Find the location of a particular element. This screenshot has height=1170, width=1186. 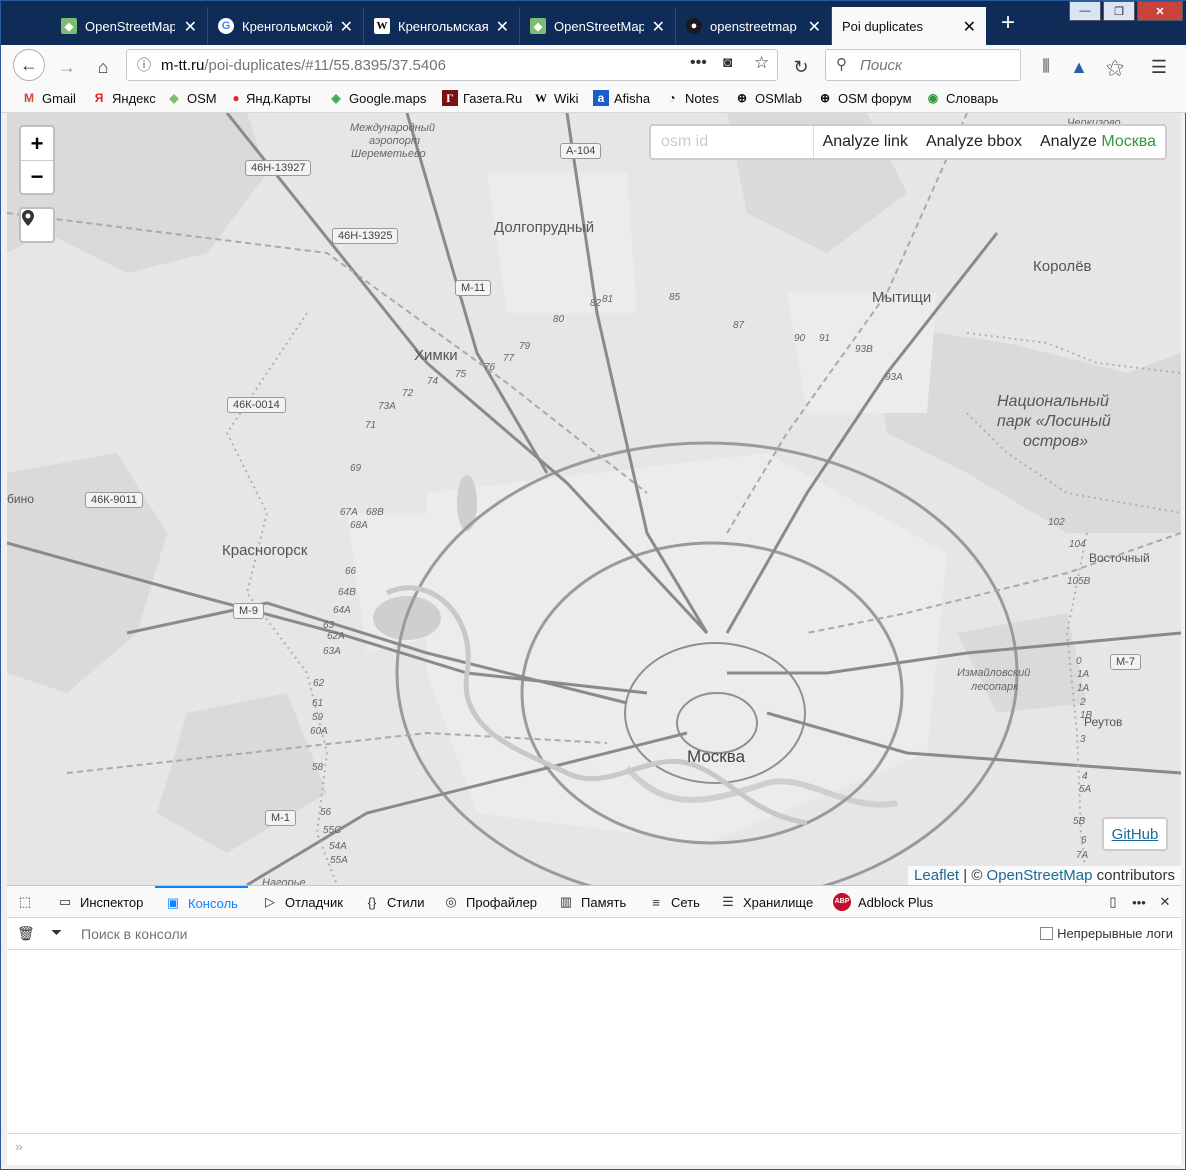

search-placeholder: Поиск is located at coordinates (881, 65).